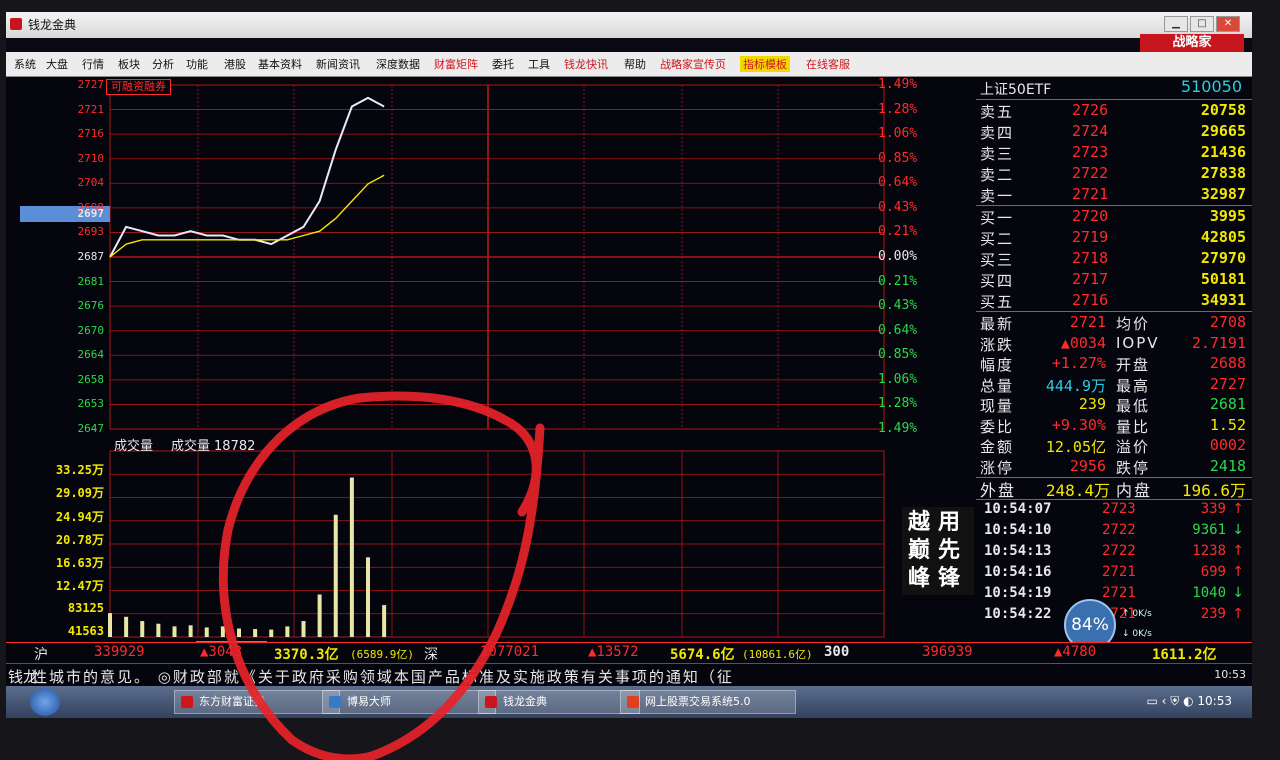 The height and width of the screenshot is (760, 1280). I want to click on taskbar-item-3: 网上股票交易系统5.0, so click(708, 702).